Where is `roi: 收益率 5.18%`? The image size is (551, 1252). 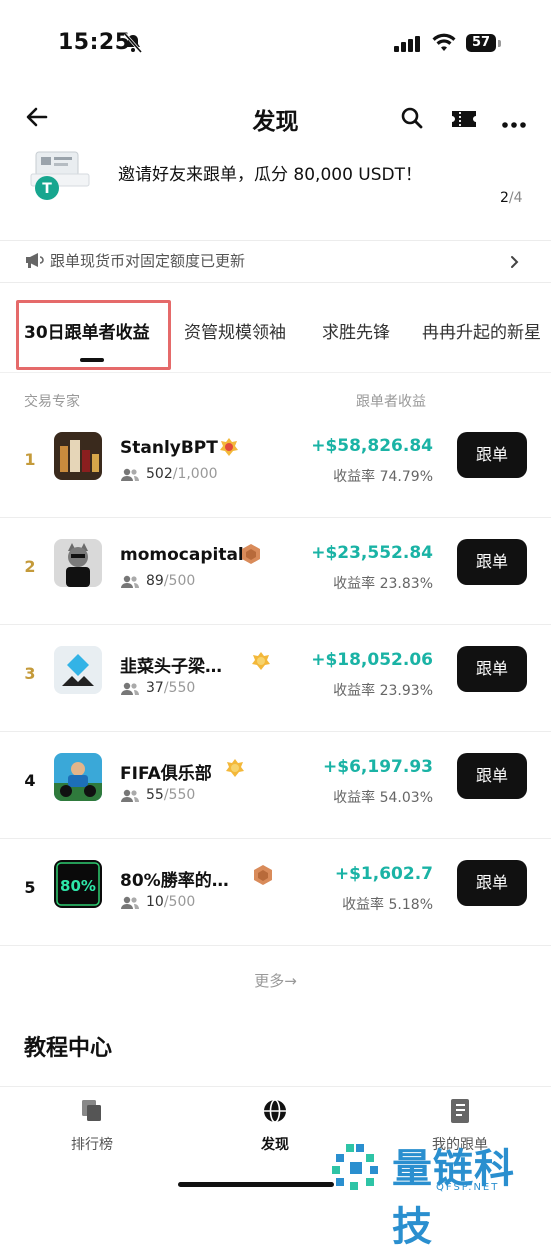 roi: 收益率 5.18% is located at coordinates (387, 904).